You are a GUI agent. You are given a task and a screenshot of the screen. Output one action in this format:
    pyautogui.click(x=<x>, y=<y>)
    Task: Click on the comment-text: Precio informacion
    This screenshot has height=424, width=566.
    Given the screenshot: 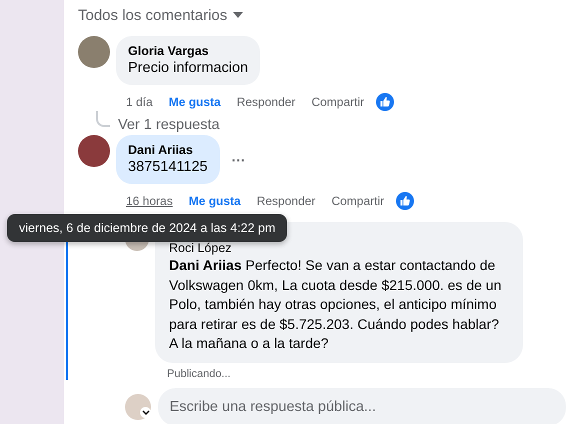 What is the action you would take?
    pyautogui.click(x=188, y=68)
    